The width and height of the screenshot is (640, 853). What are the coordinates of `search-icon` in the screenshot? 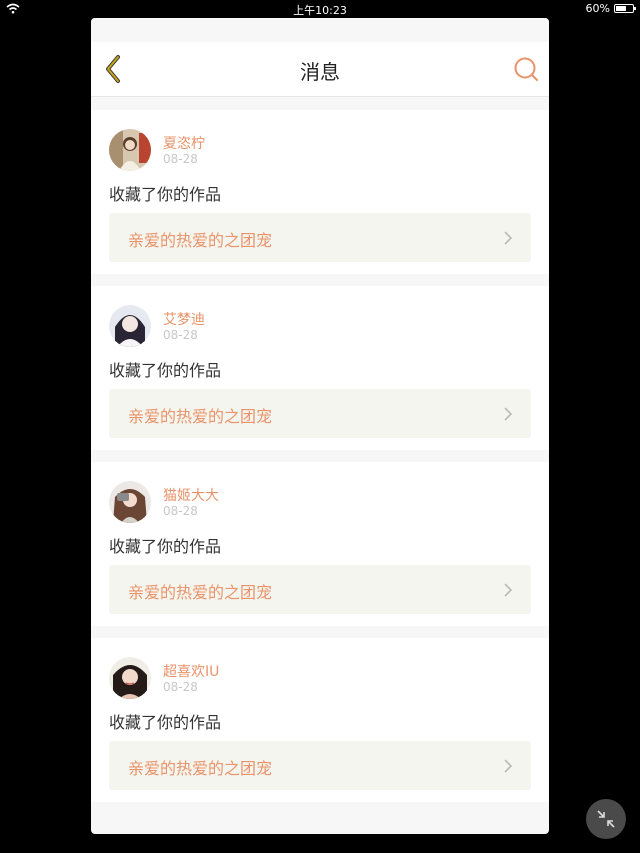 It's located at (526, 69).